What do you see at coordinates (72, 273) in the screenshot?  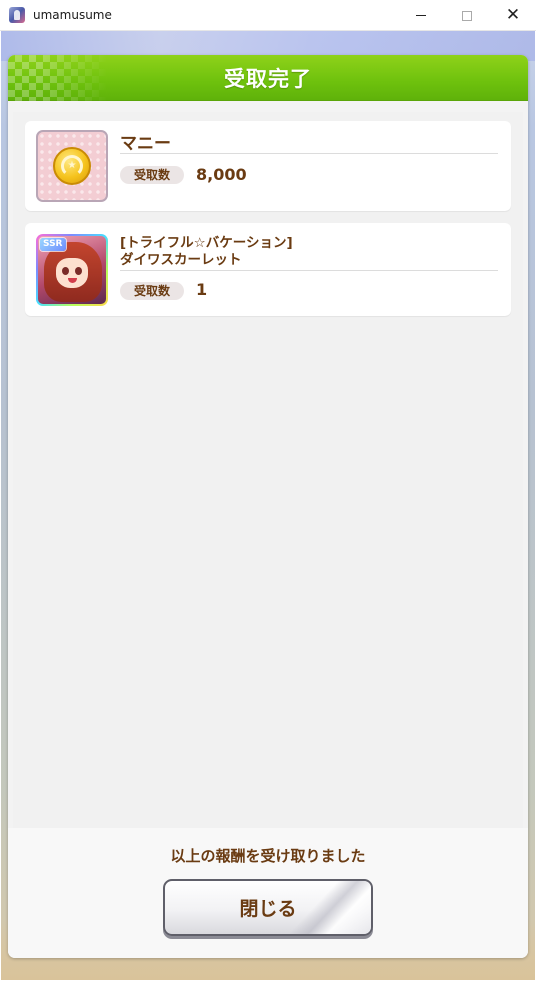 I see `character-face` at bounding box center [72, 273].